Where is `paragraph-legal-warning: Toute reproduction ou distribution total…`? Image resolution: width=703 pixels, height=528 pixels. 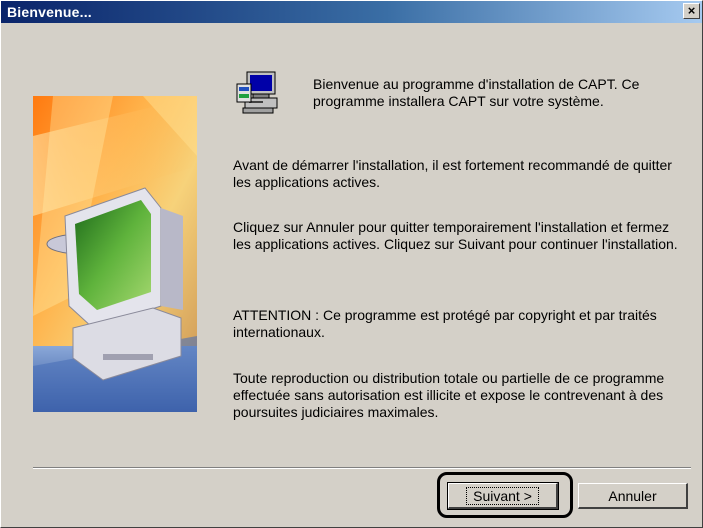 paragraph-legal-warning: Toute reproduction ou distribution total… is located at coordinates (449, 395).